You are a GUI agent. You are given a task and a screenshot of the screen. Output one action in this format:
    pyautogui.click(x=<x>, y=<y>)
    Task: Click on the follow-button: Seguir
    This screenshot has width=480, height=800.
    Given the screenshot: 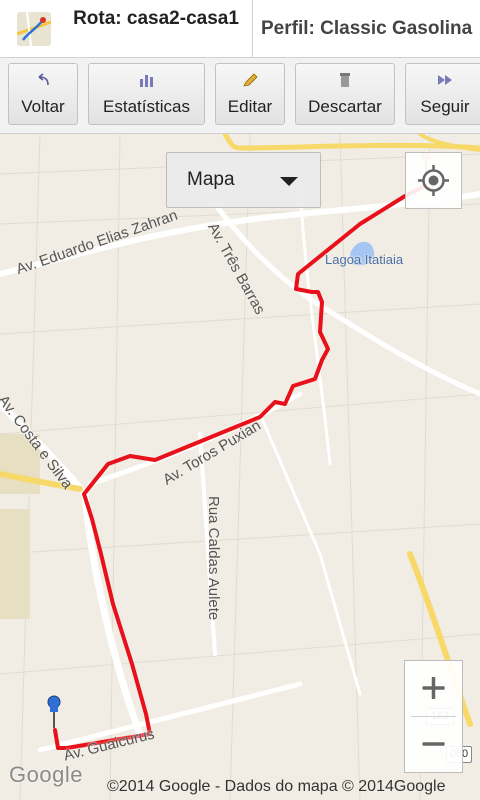 What is the action you would take?
    pyautogui.click(x=442, y=94)
    